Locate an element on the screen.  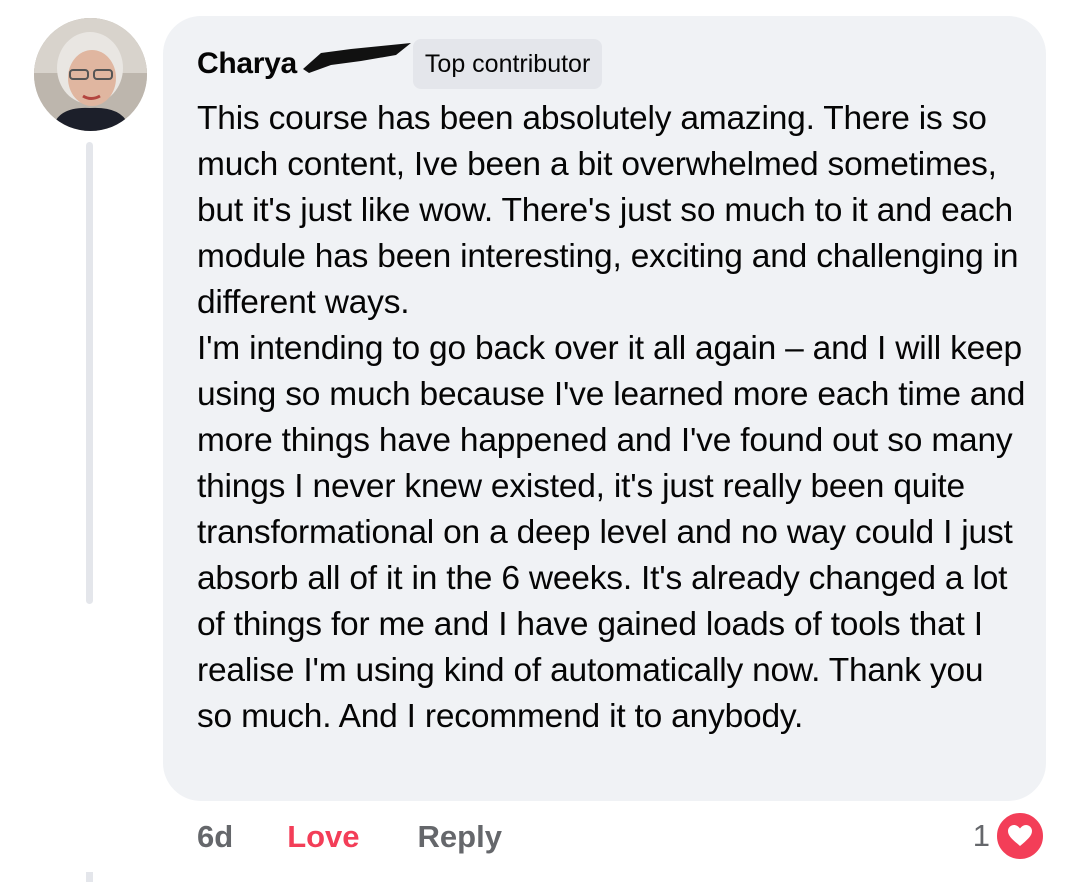
author-name: Charya is located at coordinates (247, 64).